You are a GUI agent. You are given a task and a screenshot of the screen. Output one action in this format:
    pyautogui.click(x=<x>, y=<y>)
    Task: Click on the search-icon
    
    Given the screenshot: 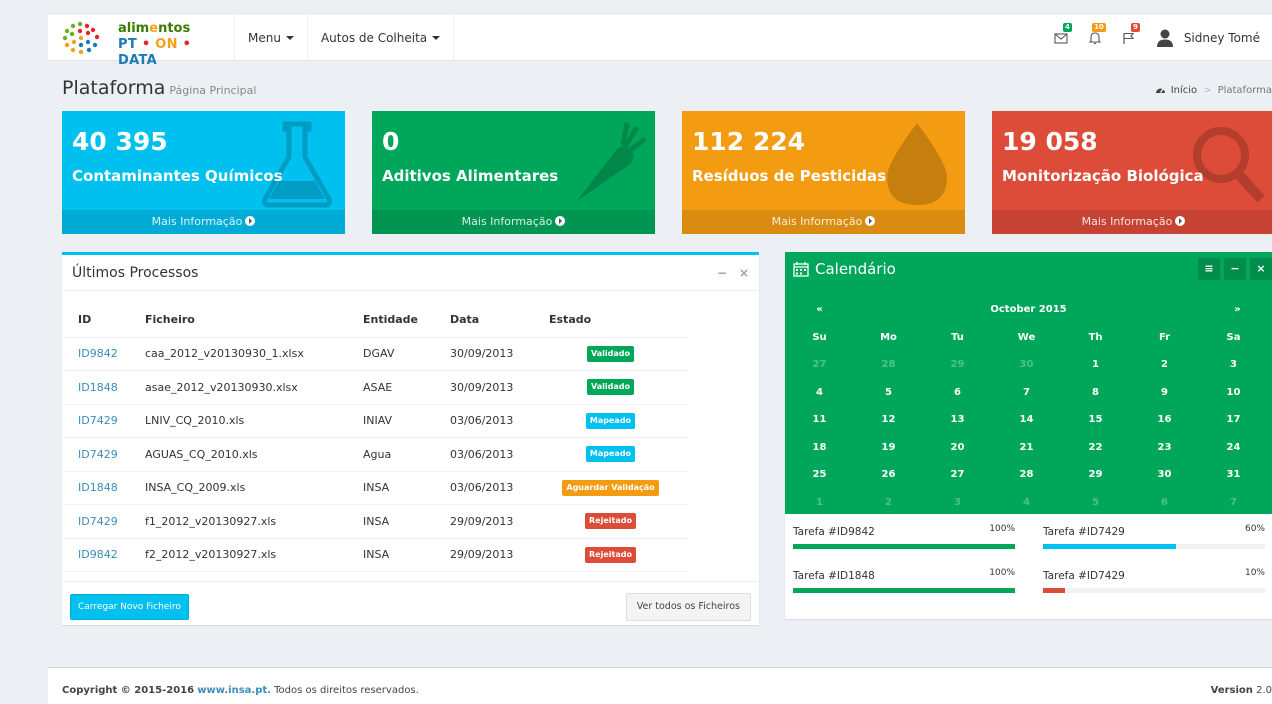 What is the action you would take?
    pyautogui.click(x=1229, y=165)
    